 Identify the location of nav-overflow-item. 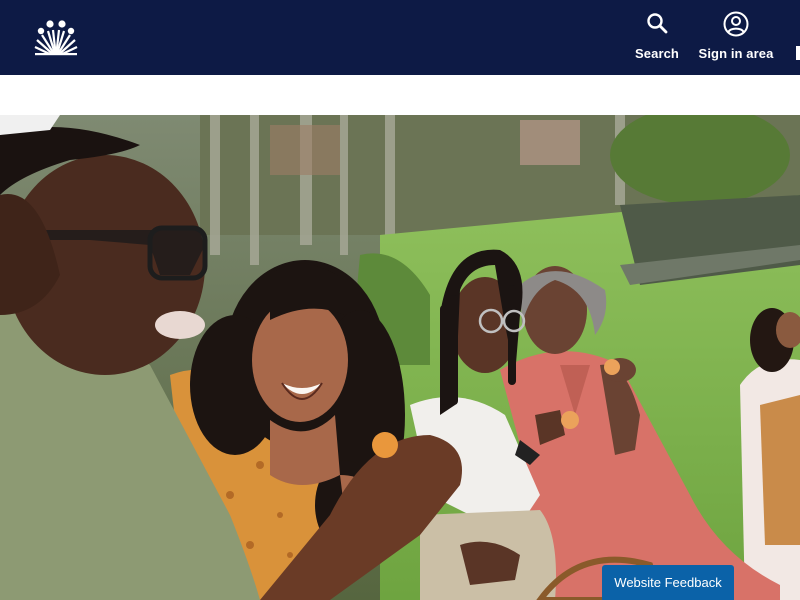
(798, 53).